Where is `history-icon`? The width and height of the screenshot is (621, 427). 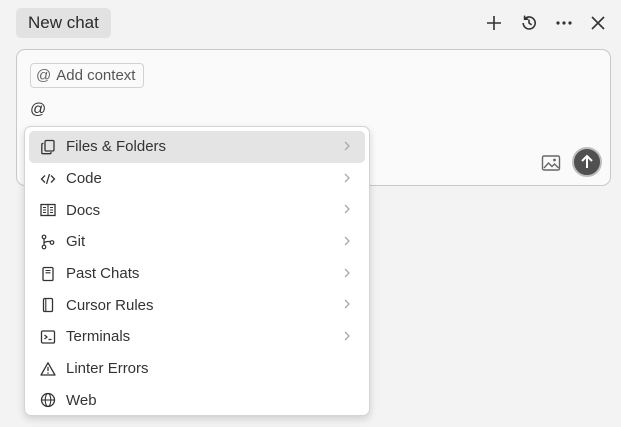 history-icon is located at coordinates (529, 22).